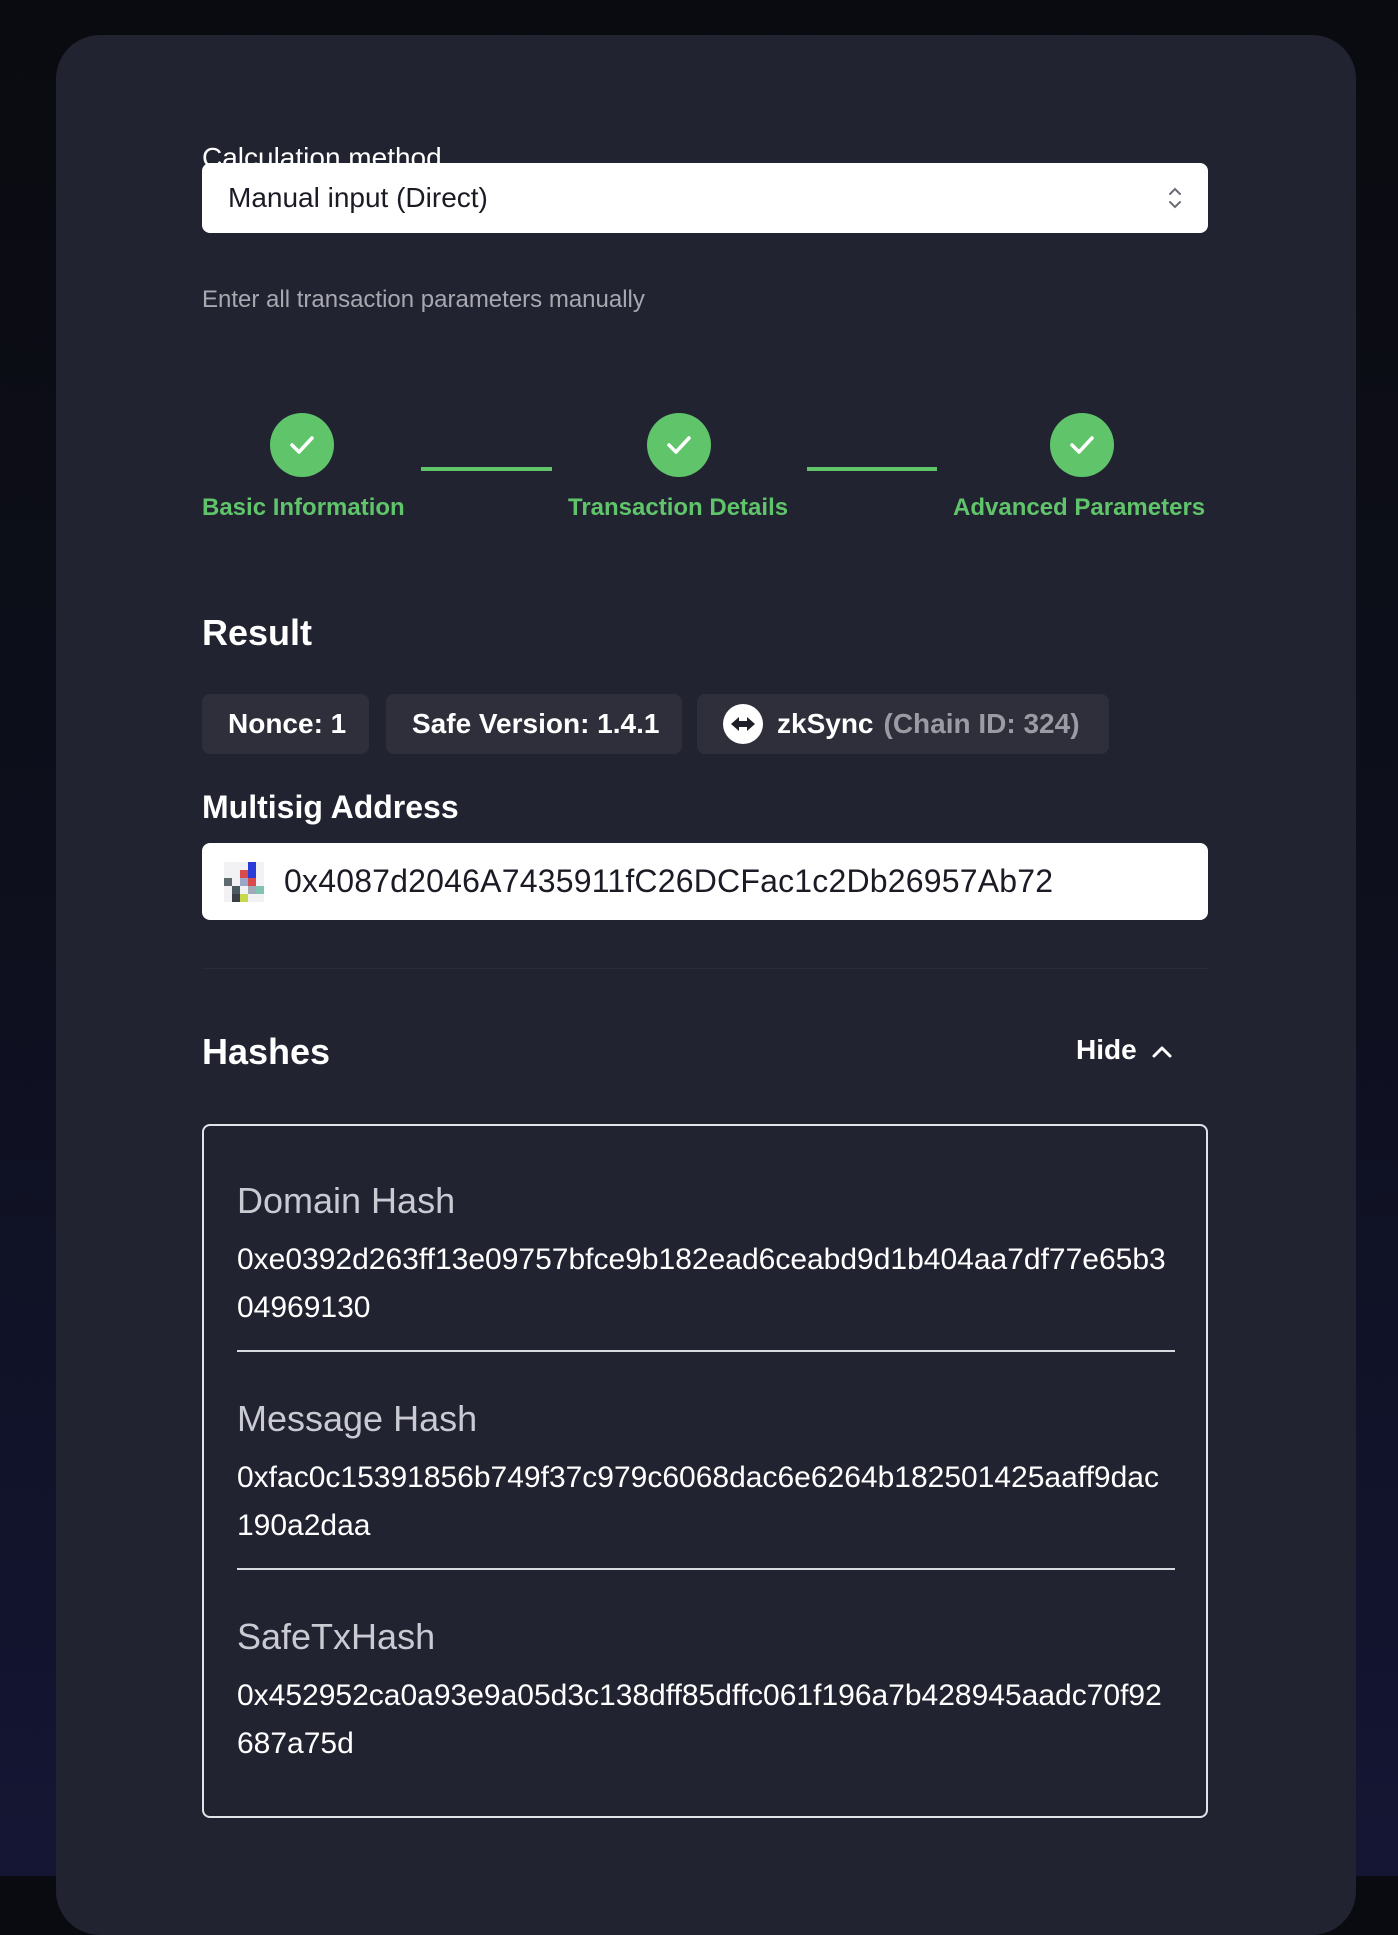  What do you see at coordinates (679, 445) in the screenshot?
I see `step-2-check-icon` at bounding box center [679, 445].